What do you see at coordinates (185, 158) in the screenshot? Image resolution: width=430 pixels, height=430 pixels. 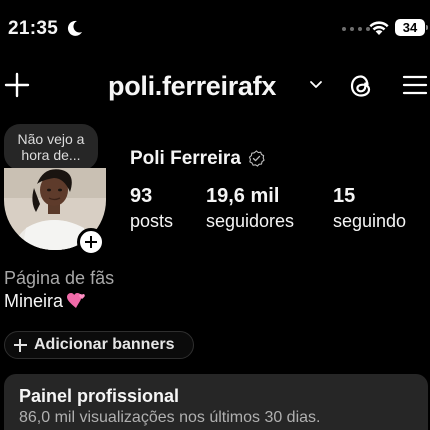 I see `profile-full-name: Poli Ferreira` at bounding box center [185, 158].